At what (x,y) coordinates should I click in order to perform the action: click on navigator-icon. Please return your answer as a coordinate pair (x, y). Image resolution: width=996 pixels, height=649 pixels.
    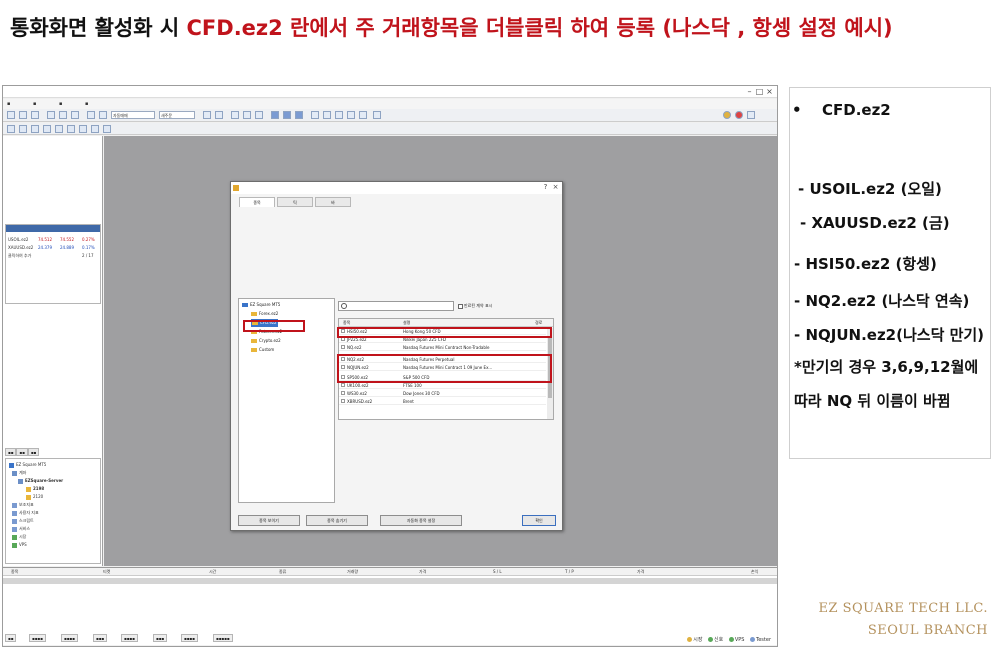
    Looking at the image, I should click on (51, 115).